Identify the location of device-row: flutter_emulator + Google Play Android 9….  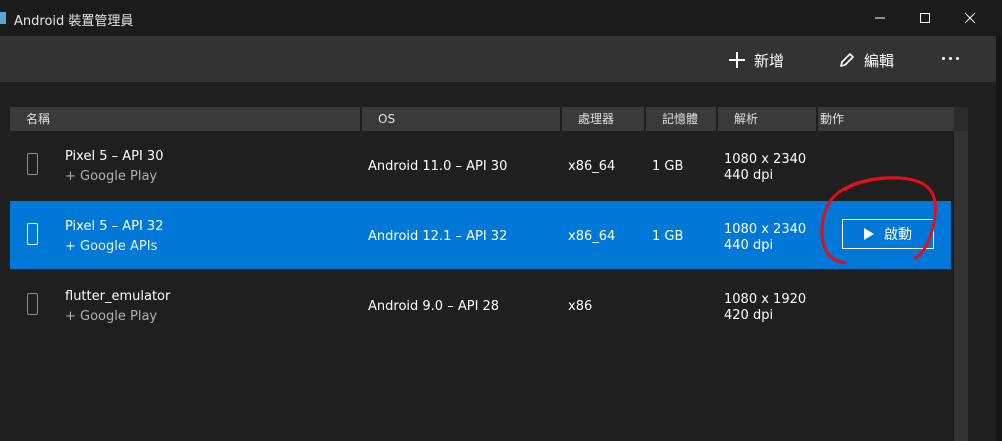
(480, 305).